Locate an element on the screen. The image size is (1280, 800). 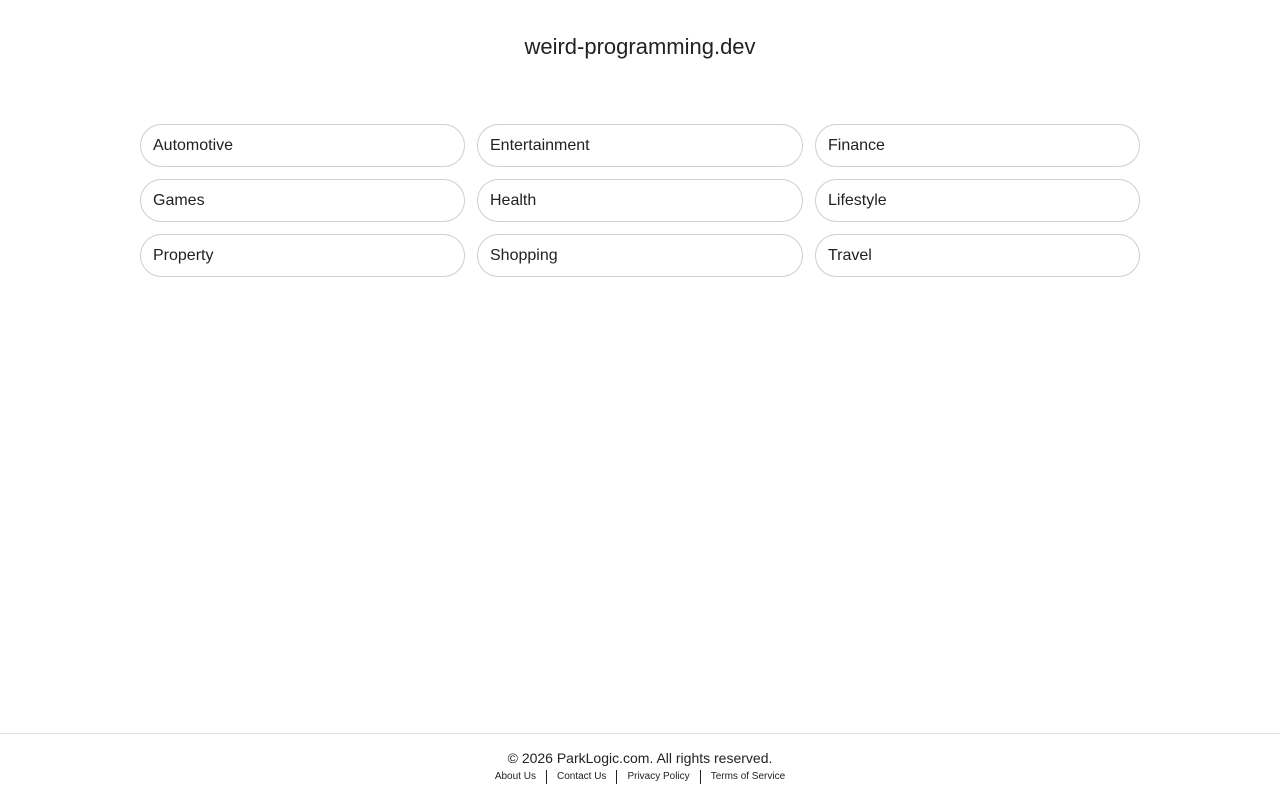
category-health: Health is located at coordinates (640, 200).